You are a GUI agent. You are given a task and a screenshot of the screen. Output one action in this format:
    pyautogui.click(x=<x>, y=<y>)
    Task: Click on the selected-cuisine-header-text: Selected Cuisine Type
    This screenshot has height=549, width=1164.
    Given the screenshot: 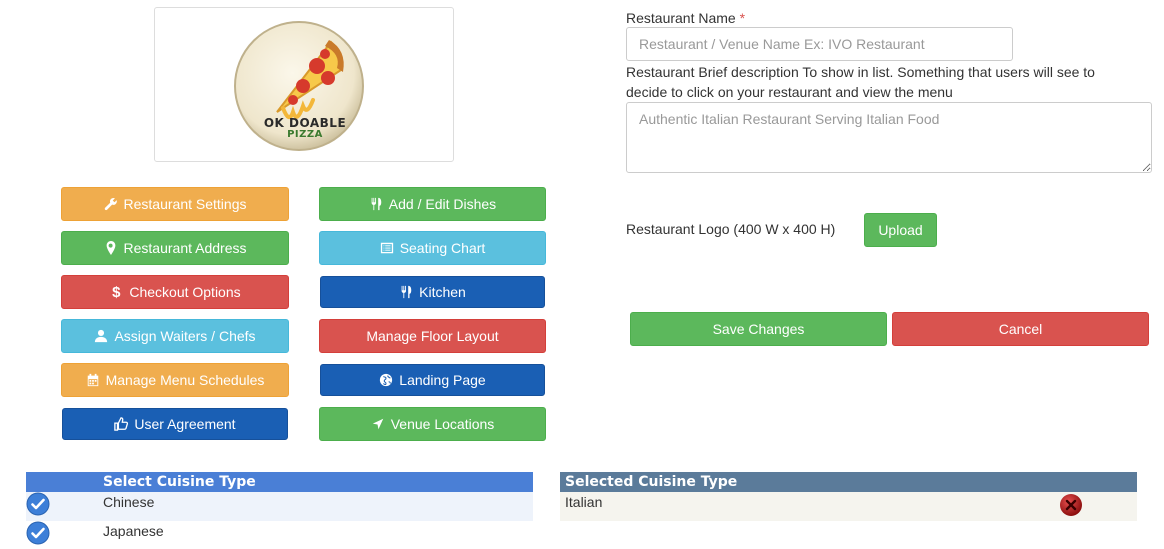 What is the action you would take?
    pyautogui.click(x=651, y=482)
    